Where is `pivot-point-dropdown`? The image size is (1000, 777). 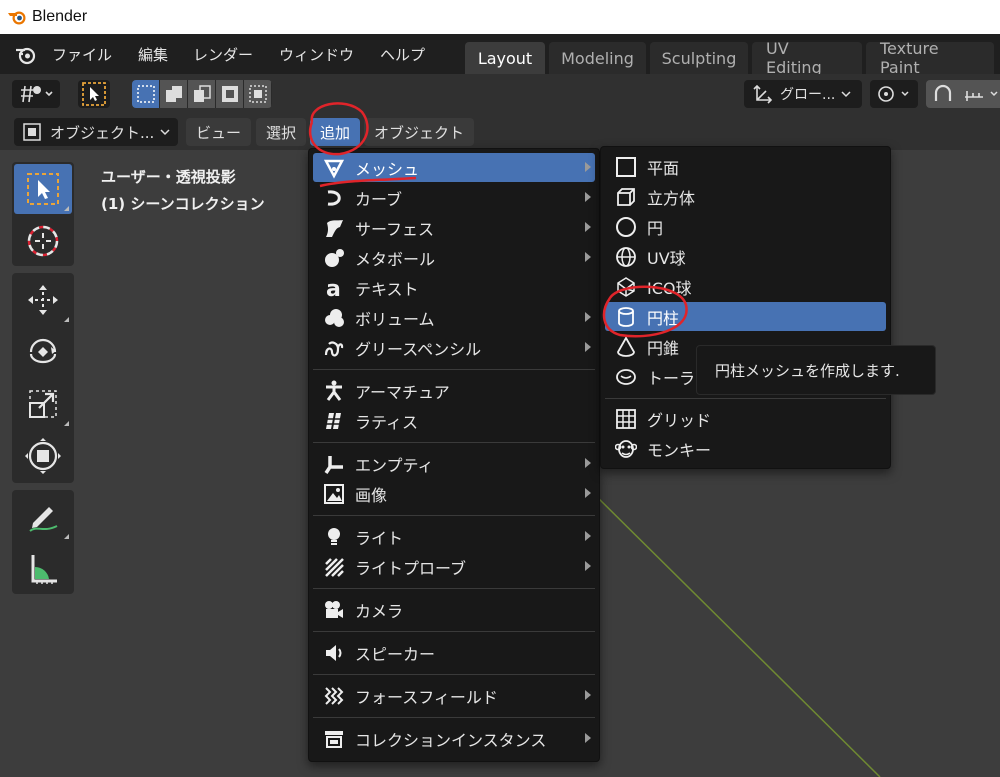 pivot-point-dropdown is located at coordinates (894, 94).